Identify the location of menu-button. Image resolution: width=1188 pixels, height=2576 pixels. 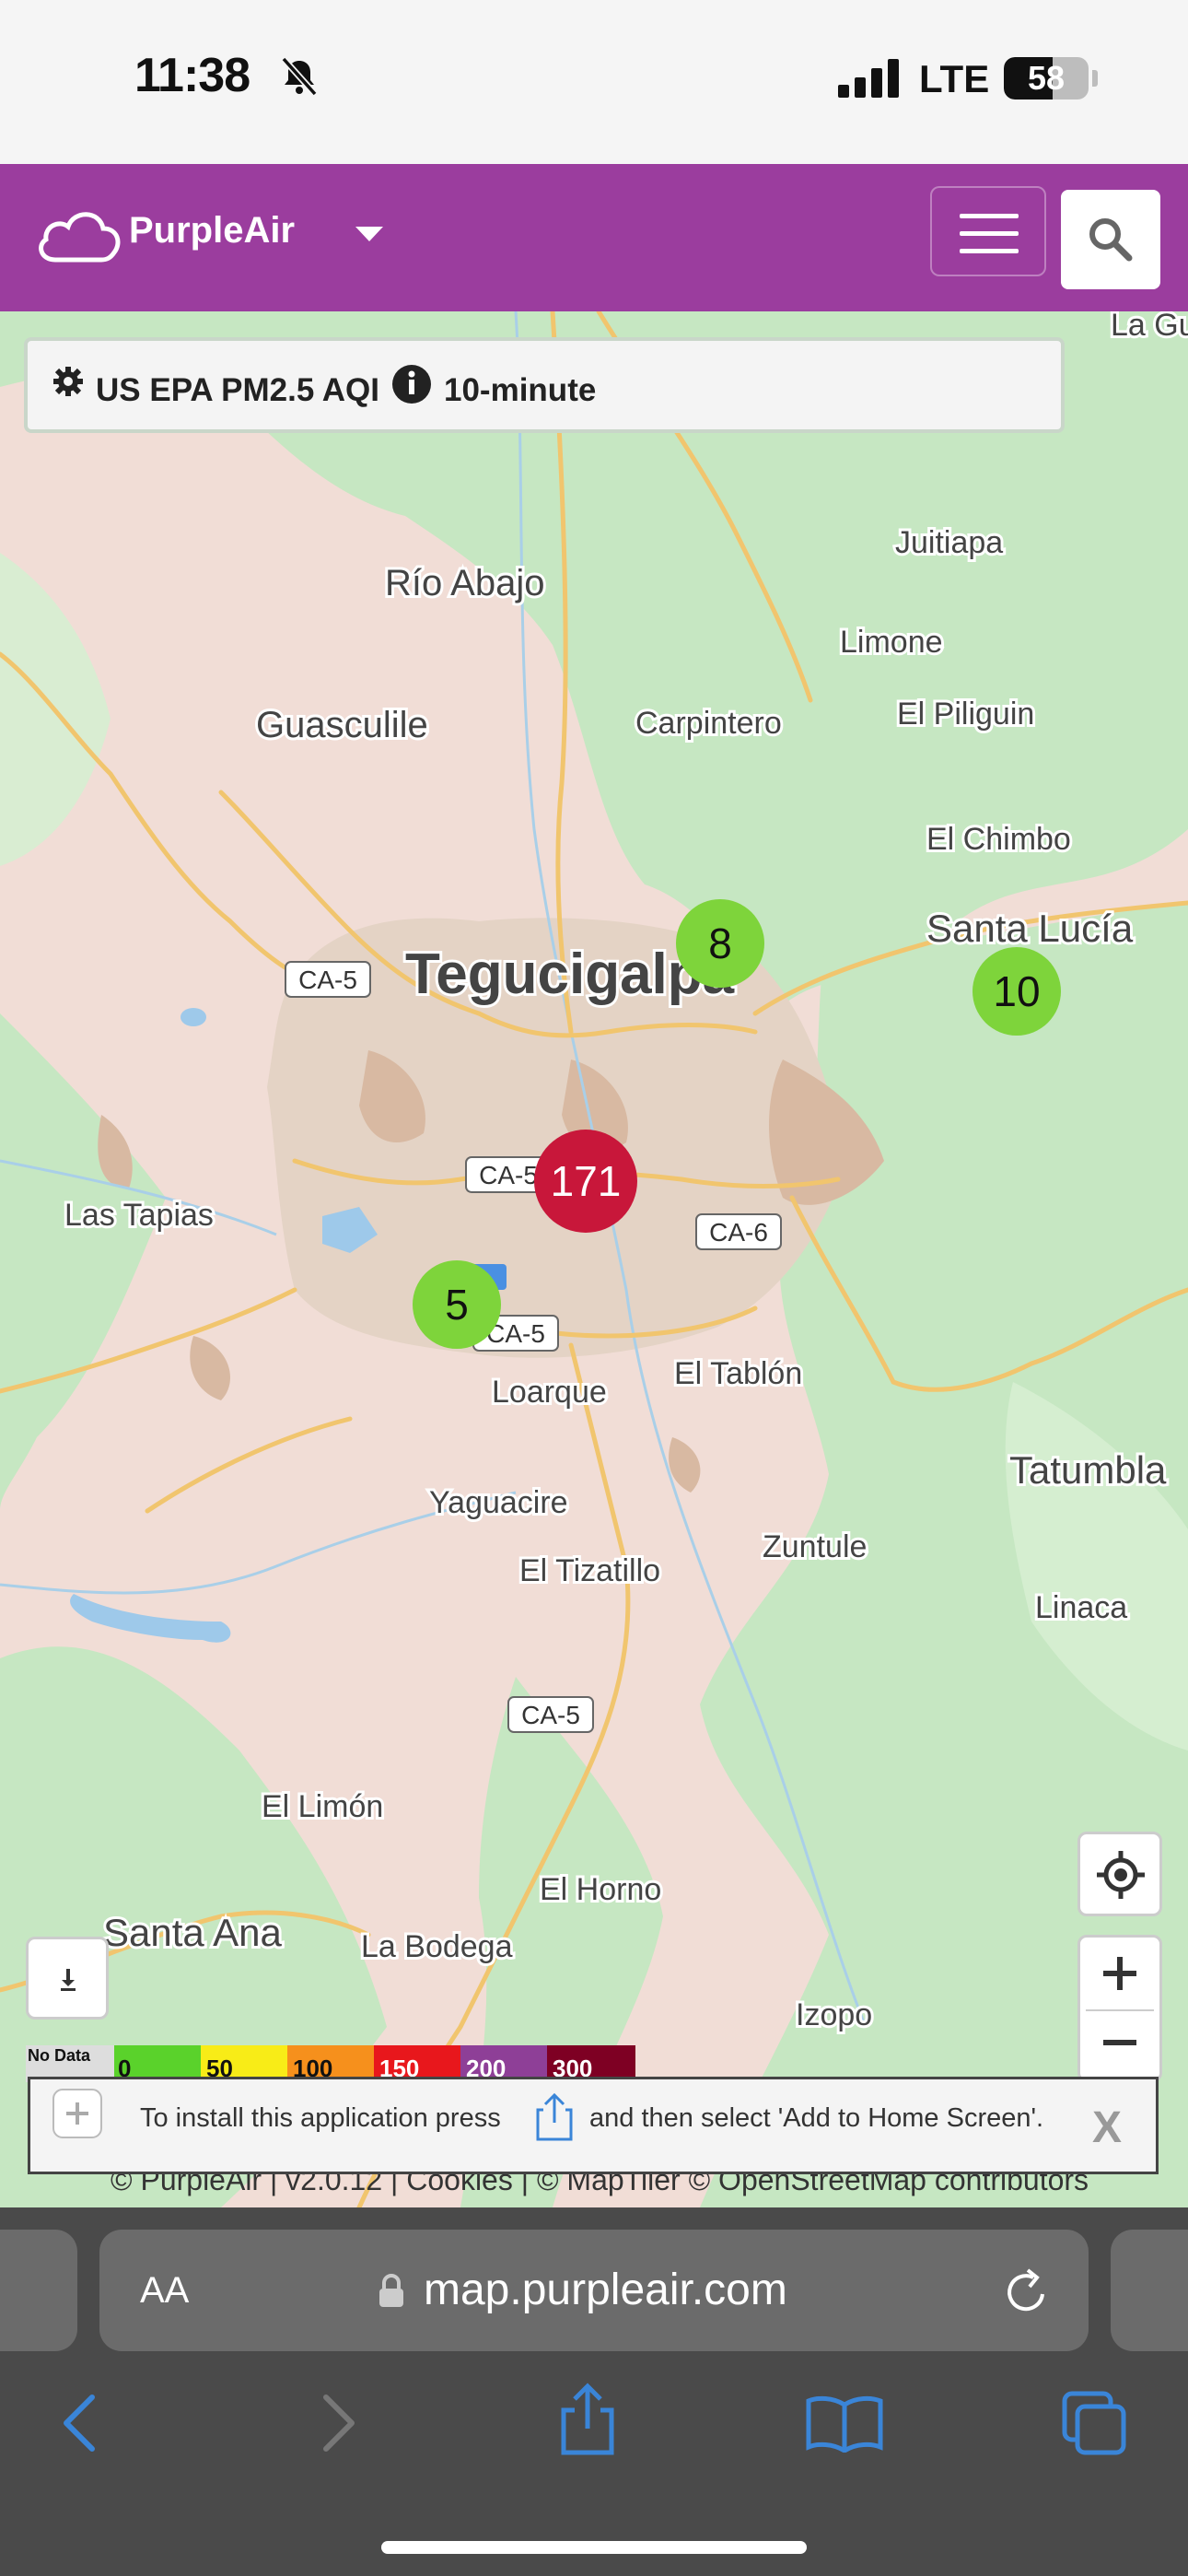
(988, 231).